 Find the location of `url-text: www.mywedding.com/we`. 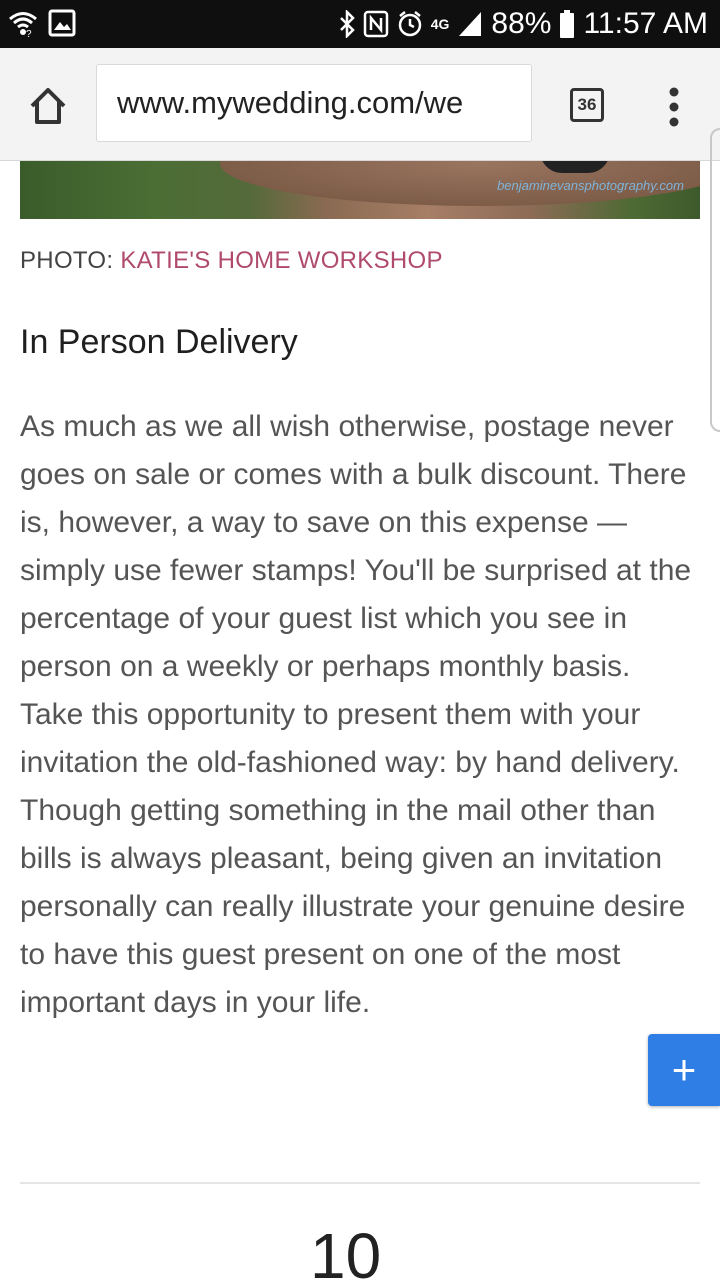

url-text: www.mywedding.com/we is located at coordinates (290, 102).